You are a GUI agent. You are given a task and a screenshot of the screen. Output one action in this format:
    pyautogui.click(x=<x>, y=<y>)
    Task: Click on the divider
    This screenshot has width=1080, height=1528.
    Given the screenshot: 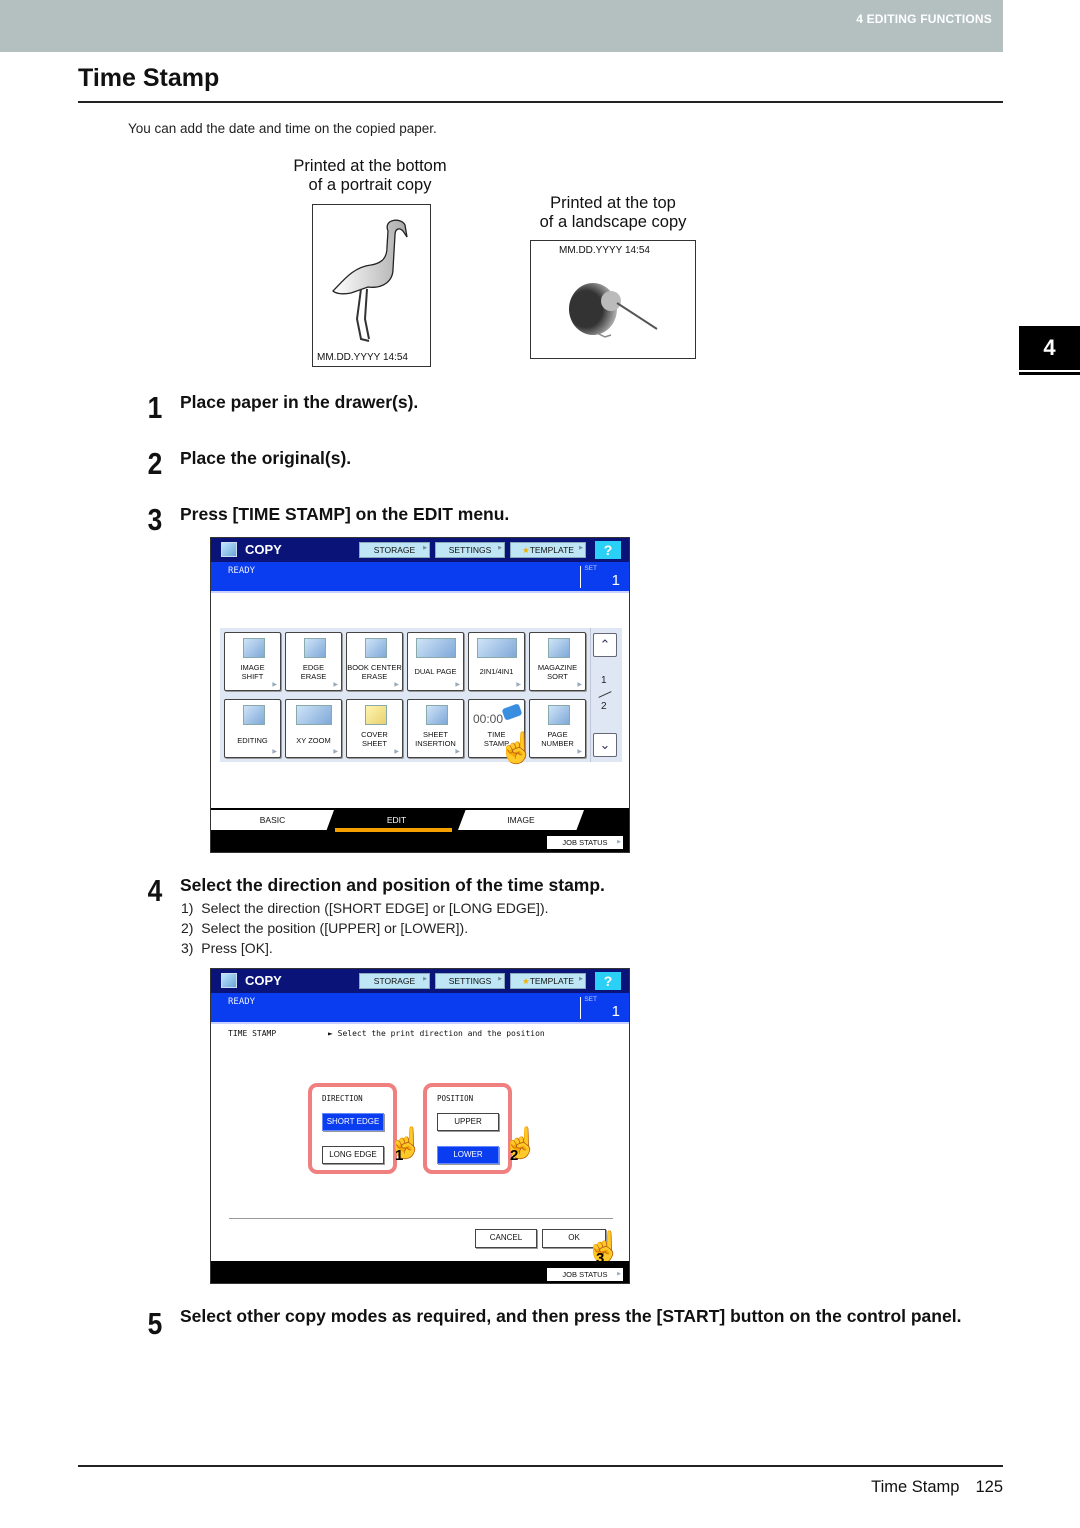 What is the action you would take?
    pyautogui.click(x=421, y=1218)
    